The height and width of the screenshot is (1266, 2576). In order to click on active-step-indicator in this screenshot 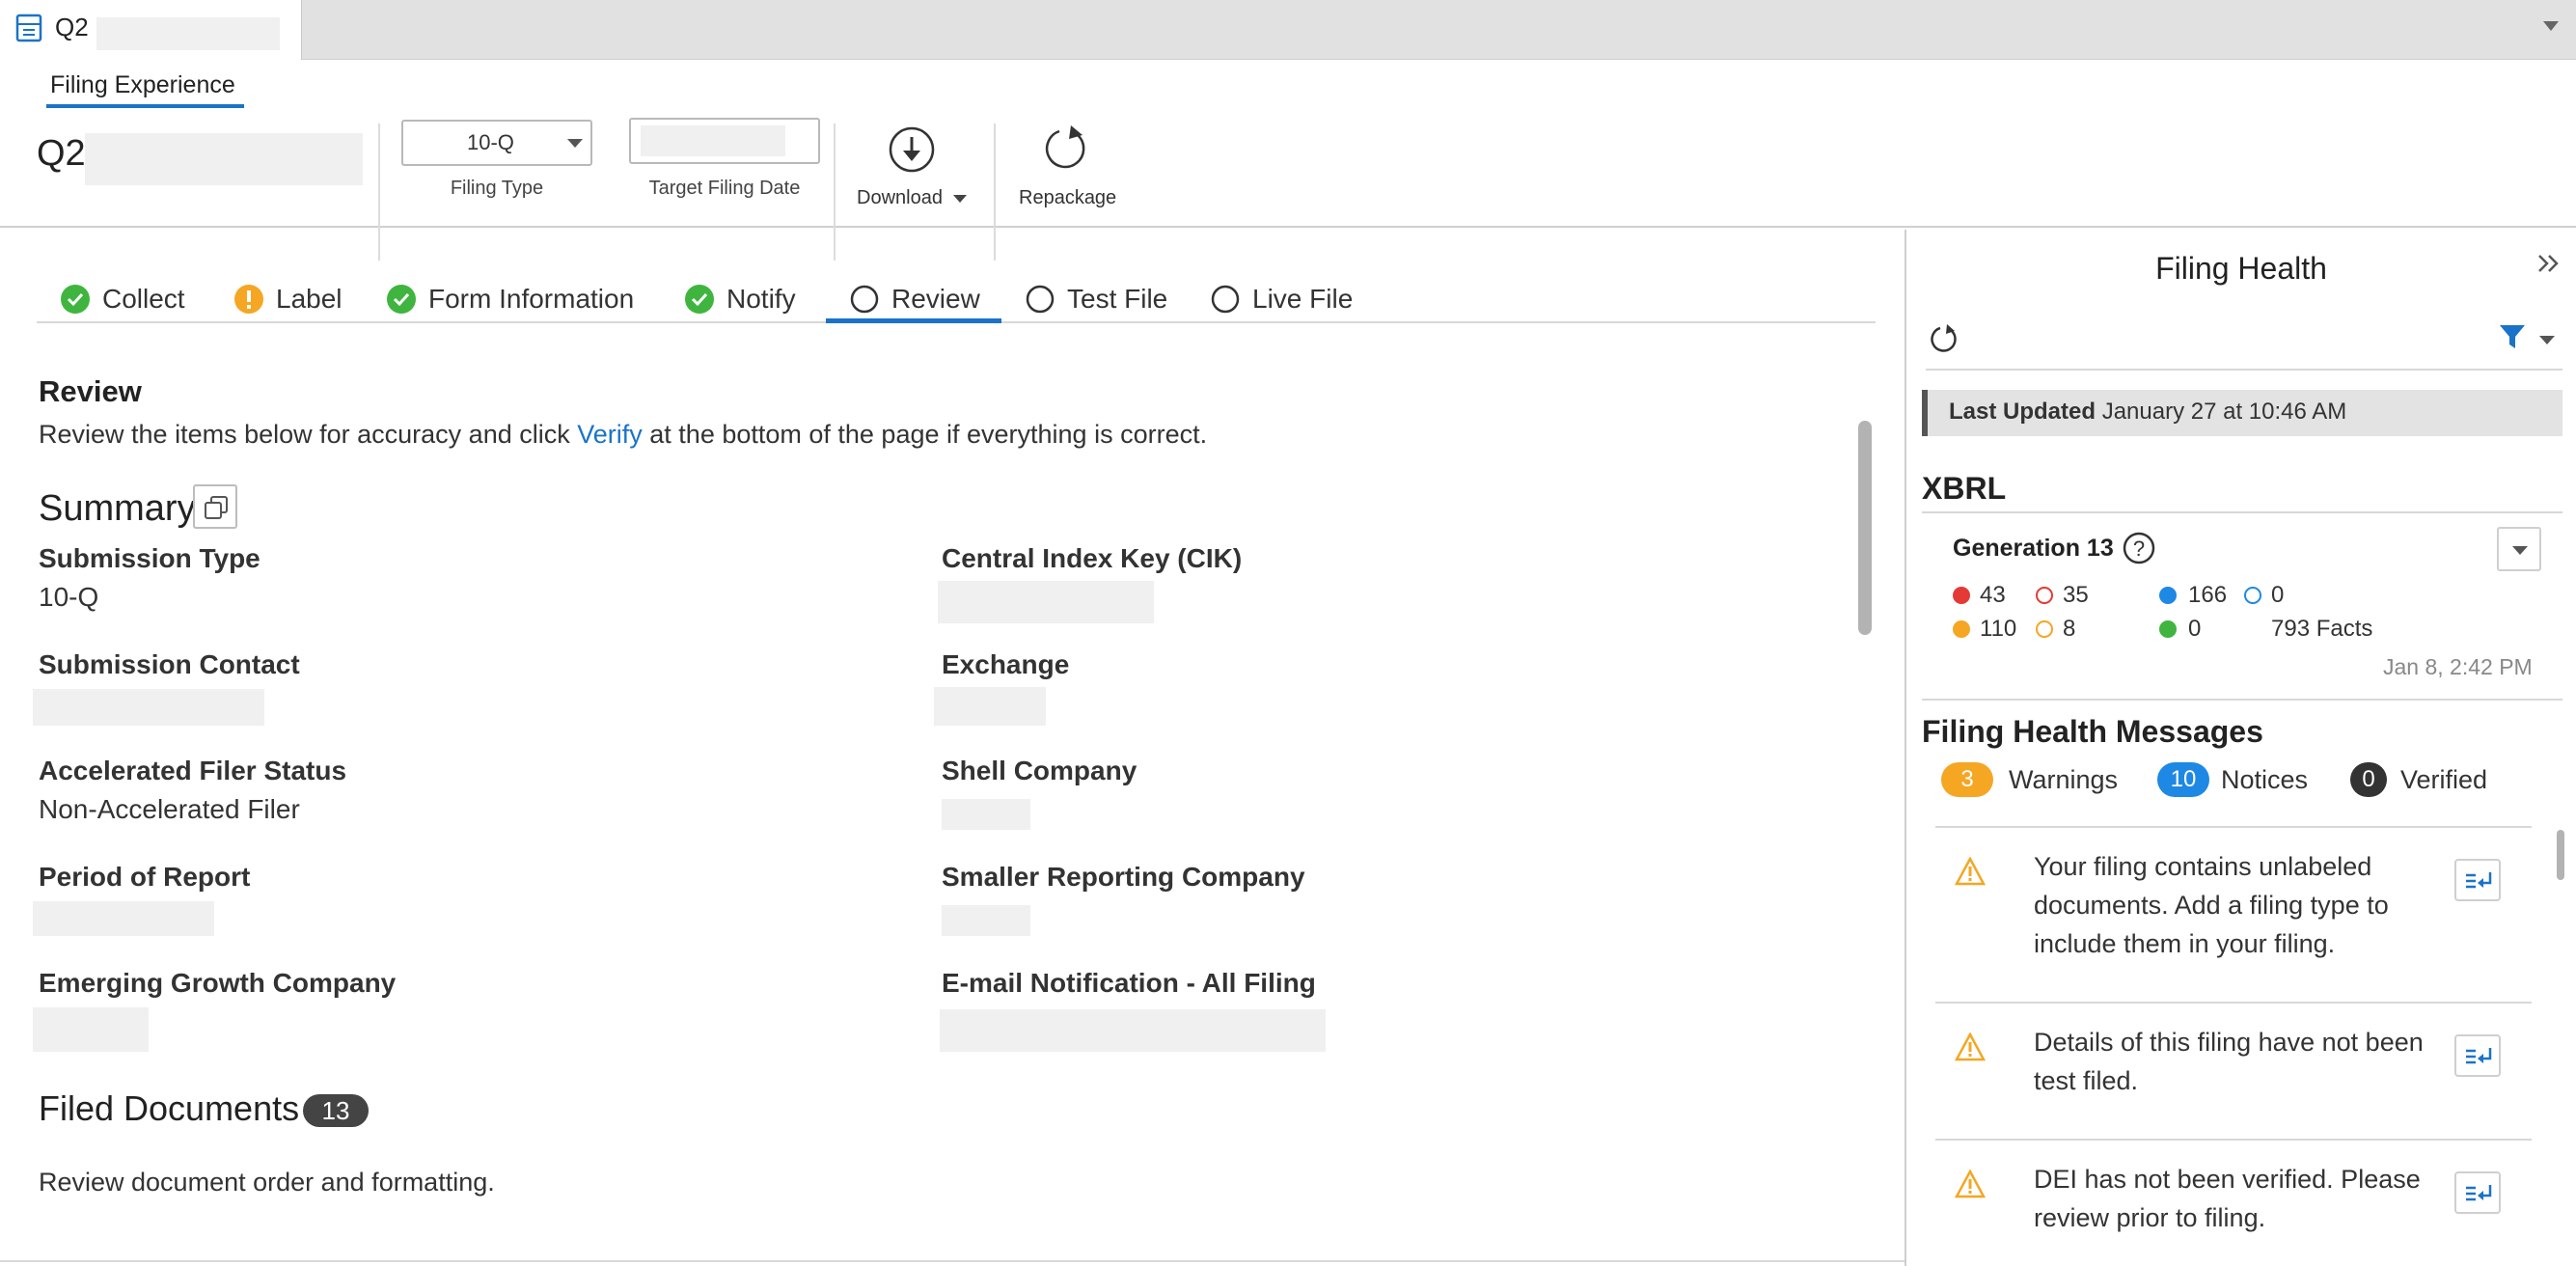, I will do `click(914, 320)`.